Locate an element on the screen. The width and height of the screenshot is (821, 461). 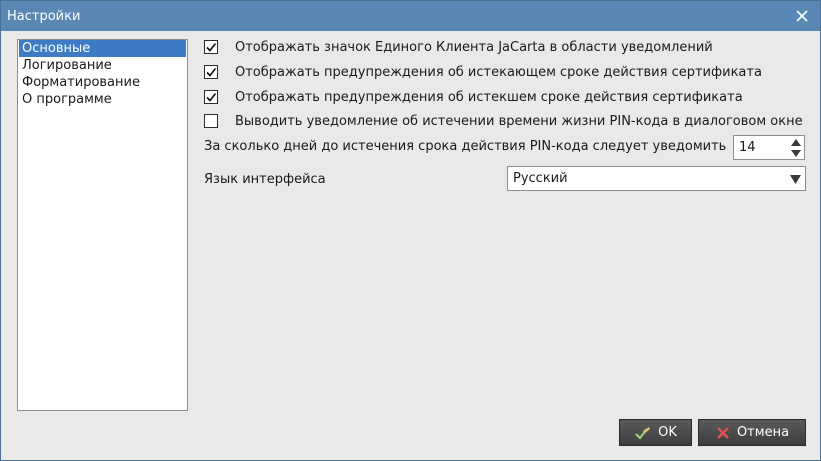
language-label: Язык интерфейса is located at coordinates (265, 179).